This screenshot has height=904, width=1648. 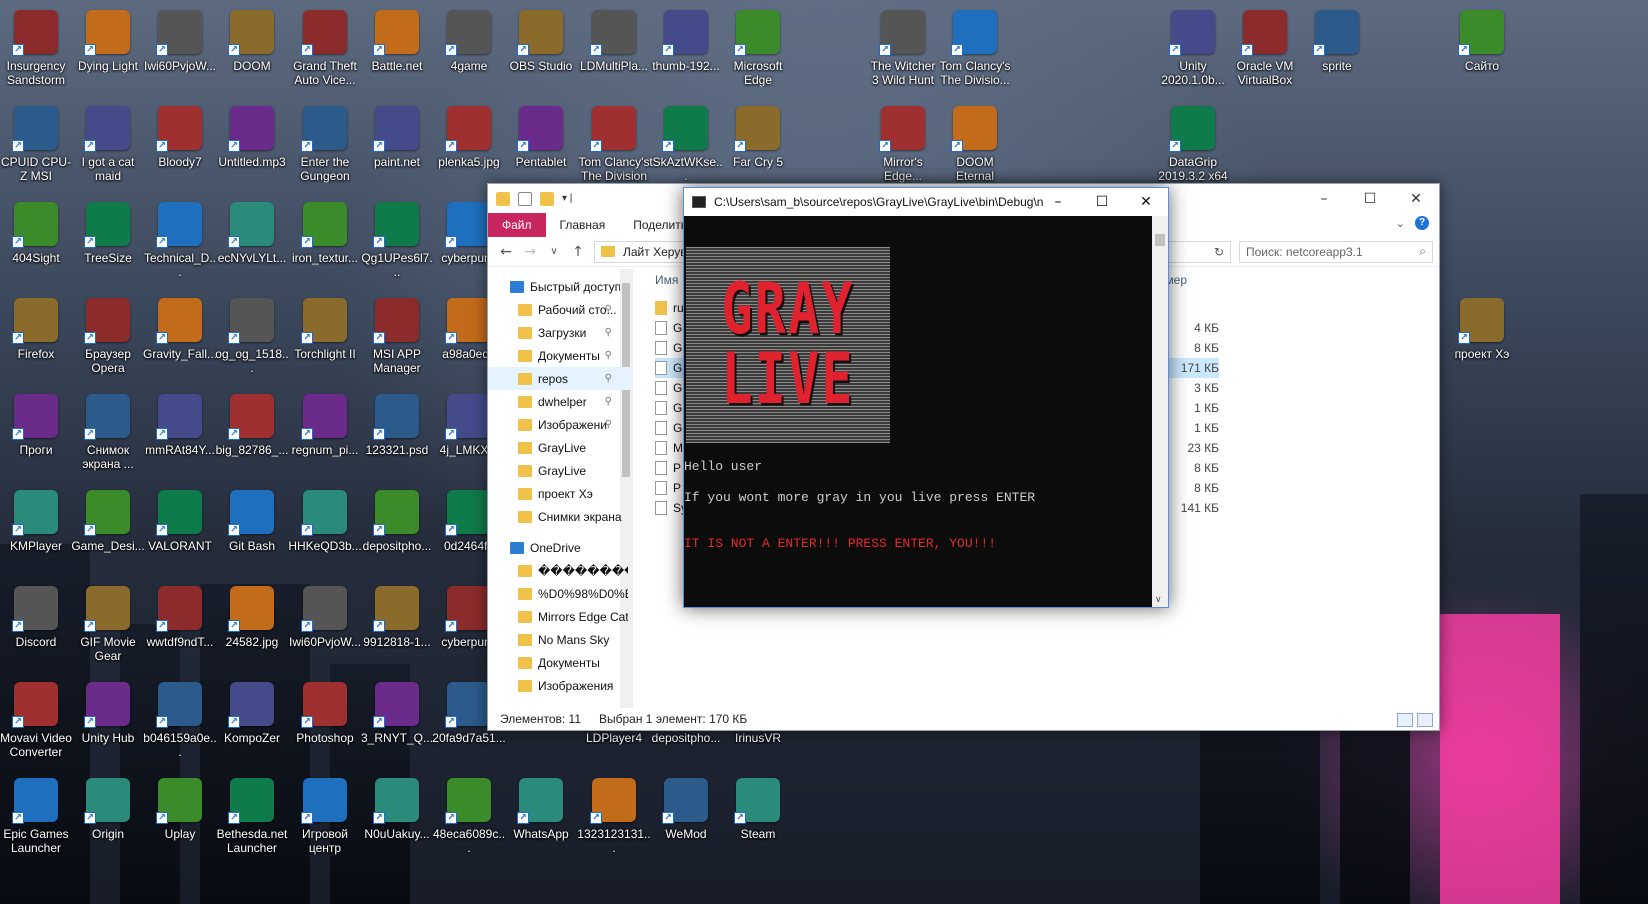 What do you see at coordinates (36, 820) in the screenshot?
I see `desktop-icon: ↗ Epic Games Launcher` at bounding box center [36, 820].